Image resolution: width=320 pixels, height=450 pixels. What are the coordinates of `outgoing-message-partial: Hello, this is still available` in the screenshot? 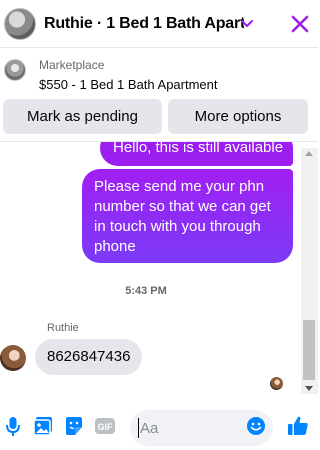 It's located at (196, 154).